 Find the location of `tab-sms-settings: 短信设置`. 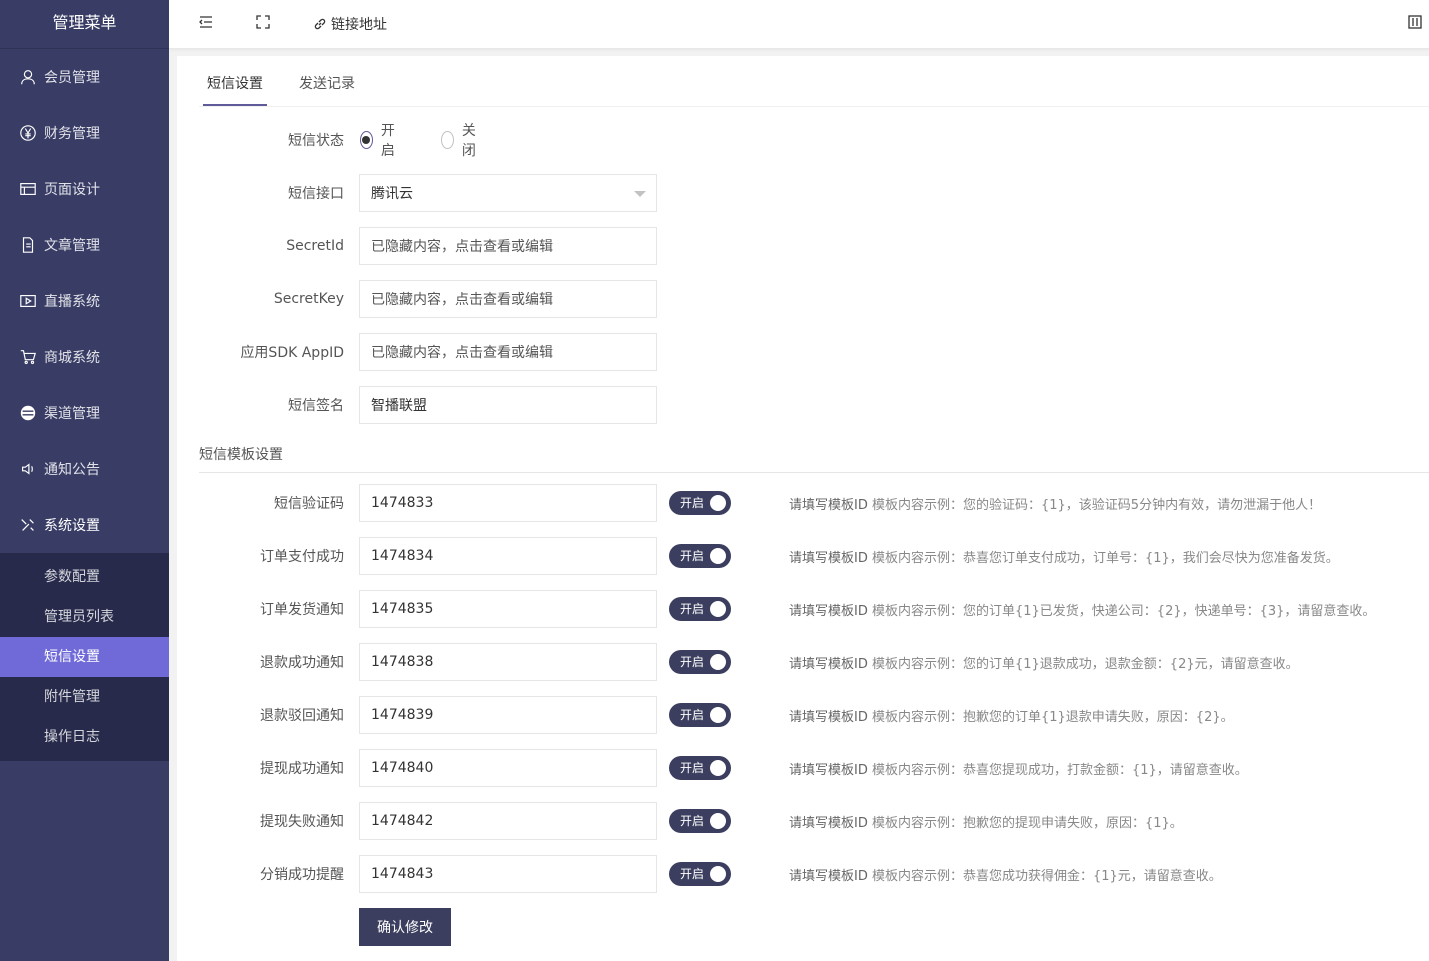

tab-sms-settings: 短信设置 is located at coordinates (235, 81).